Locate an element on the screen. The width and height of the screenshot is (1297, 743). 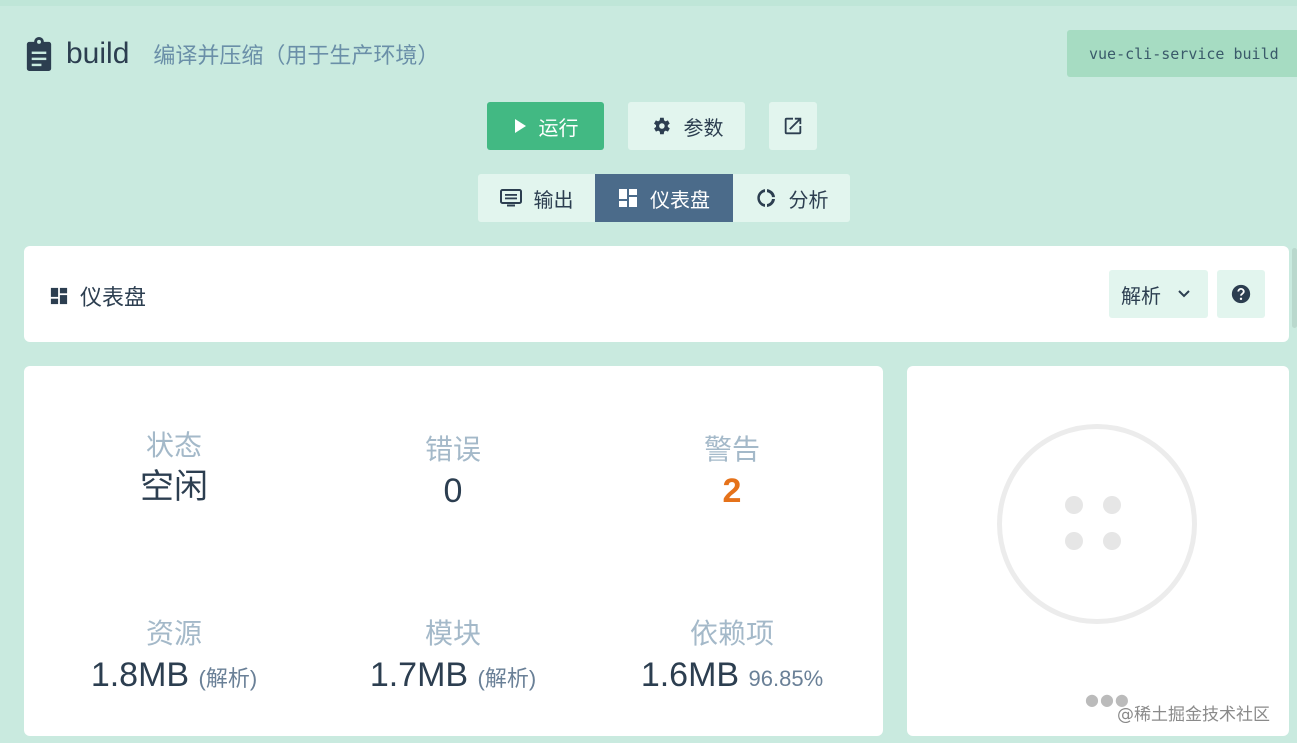
command-display: vue-cli-service build is located at coordinates (1182, 53).